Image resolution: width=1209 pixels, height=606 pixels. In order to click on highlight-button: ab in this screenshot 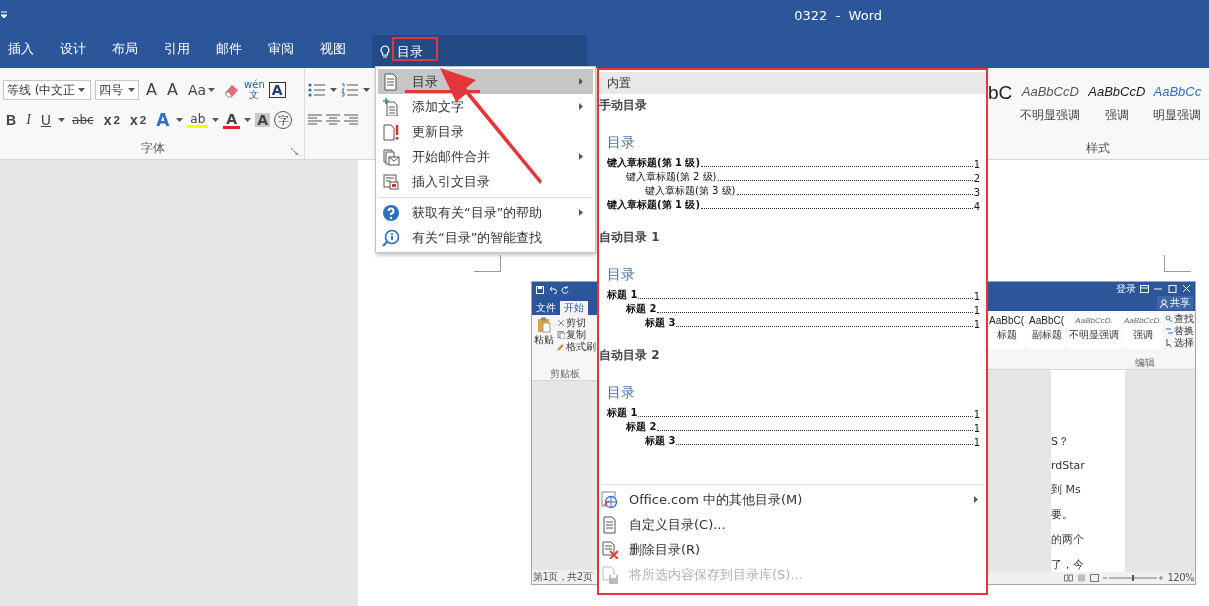, I will do `click(198, 120)`.